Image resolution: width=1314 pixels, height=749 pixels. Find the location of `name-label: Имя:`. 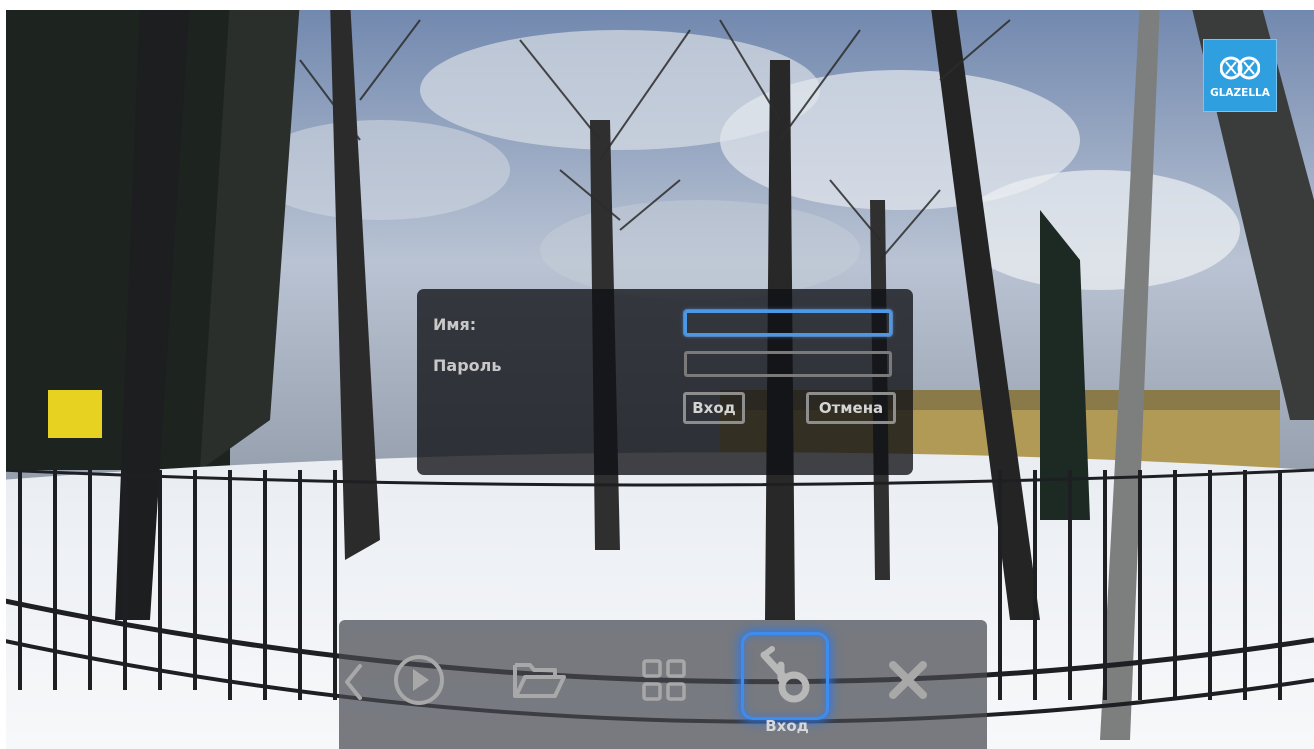

name-label: Имя: is located at coordinates (455, 324).